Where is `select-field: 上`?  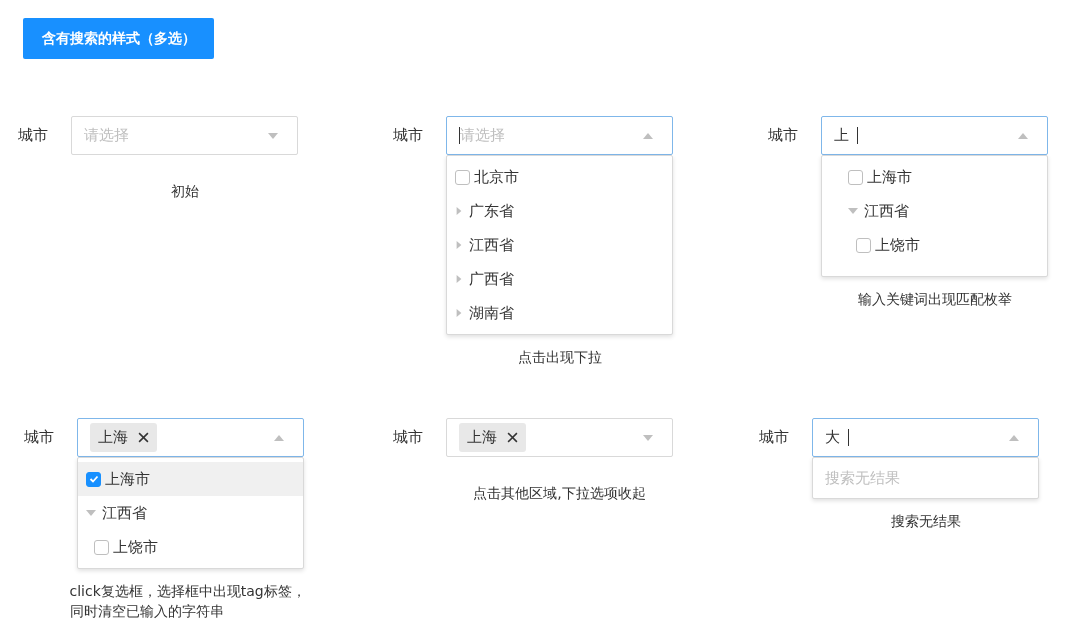 select-field: 上 is located at coordinates (934, 135).